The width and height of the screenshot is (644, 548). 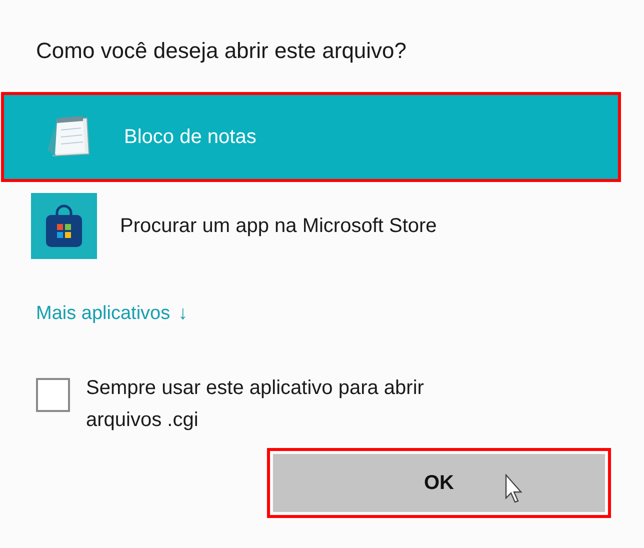 I want to click on checkbox-label: Sempre usar este aplicativo para abrir arquivos .cgi, so click(x=255, y=404).